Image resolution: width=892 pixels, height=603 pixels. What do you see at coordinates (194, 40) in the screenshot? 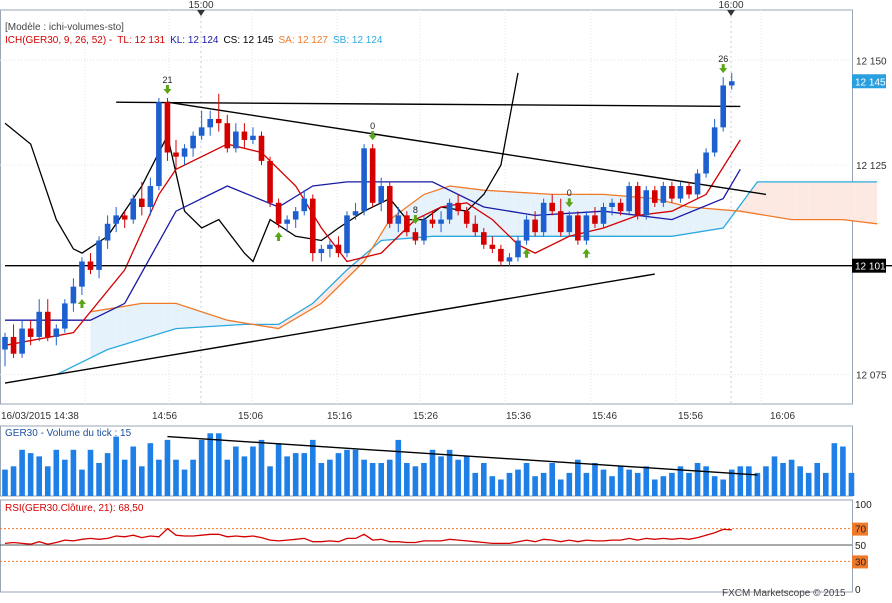
I see `ichimoku-legend-item: KL: 12 124` at bounding box center [194, 40].